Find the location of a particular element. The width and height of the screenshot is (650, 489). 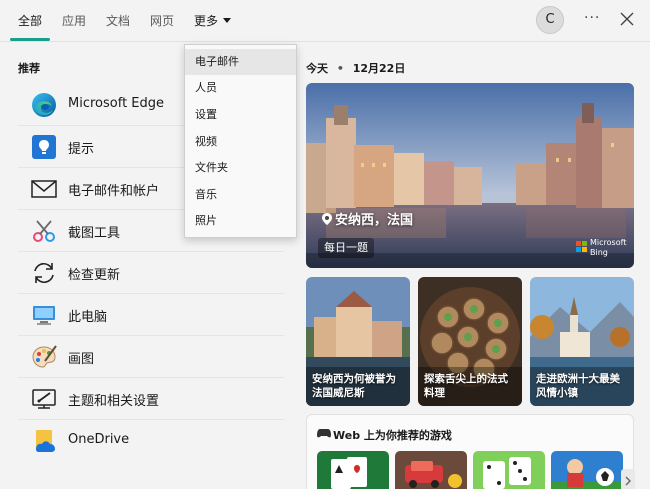

active-tab-indicator is located at coordinates (30, 39).